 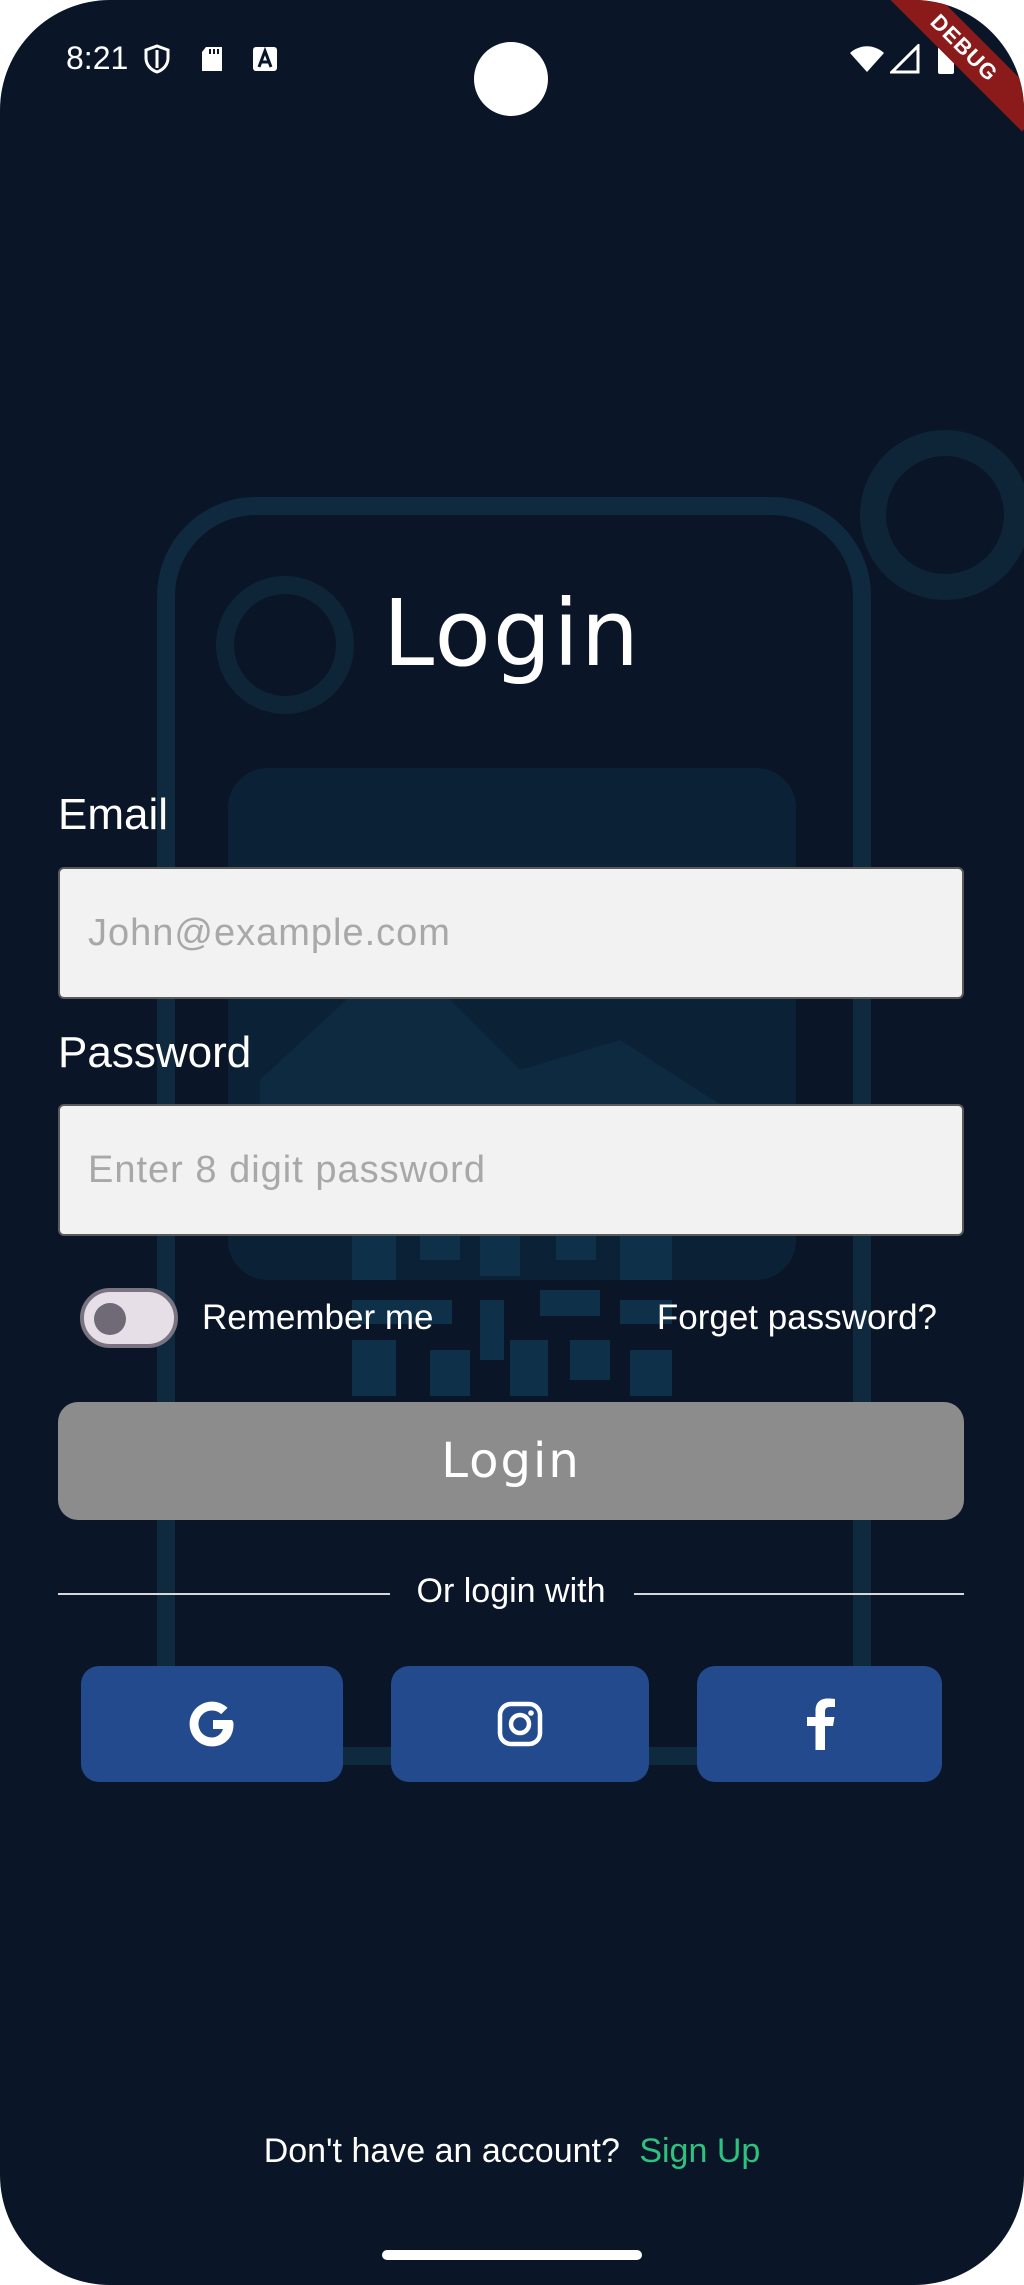 I want to click on facebook-icon, so click(x=820, y=1724).